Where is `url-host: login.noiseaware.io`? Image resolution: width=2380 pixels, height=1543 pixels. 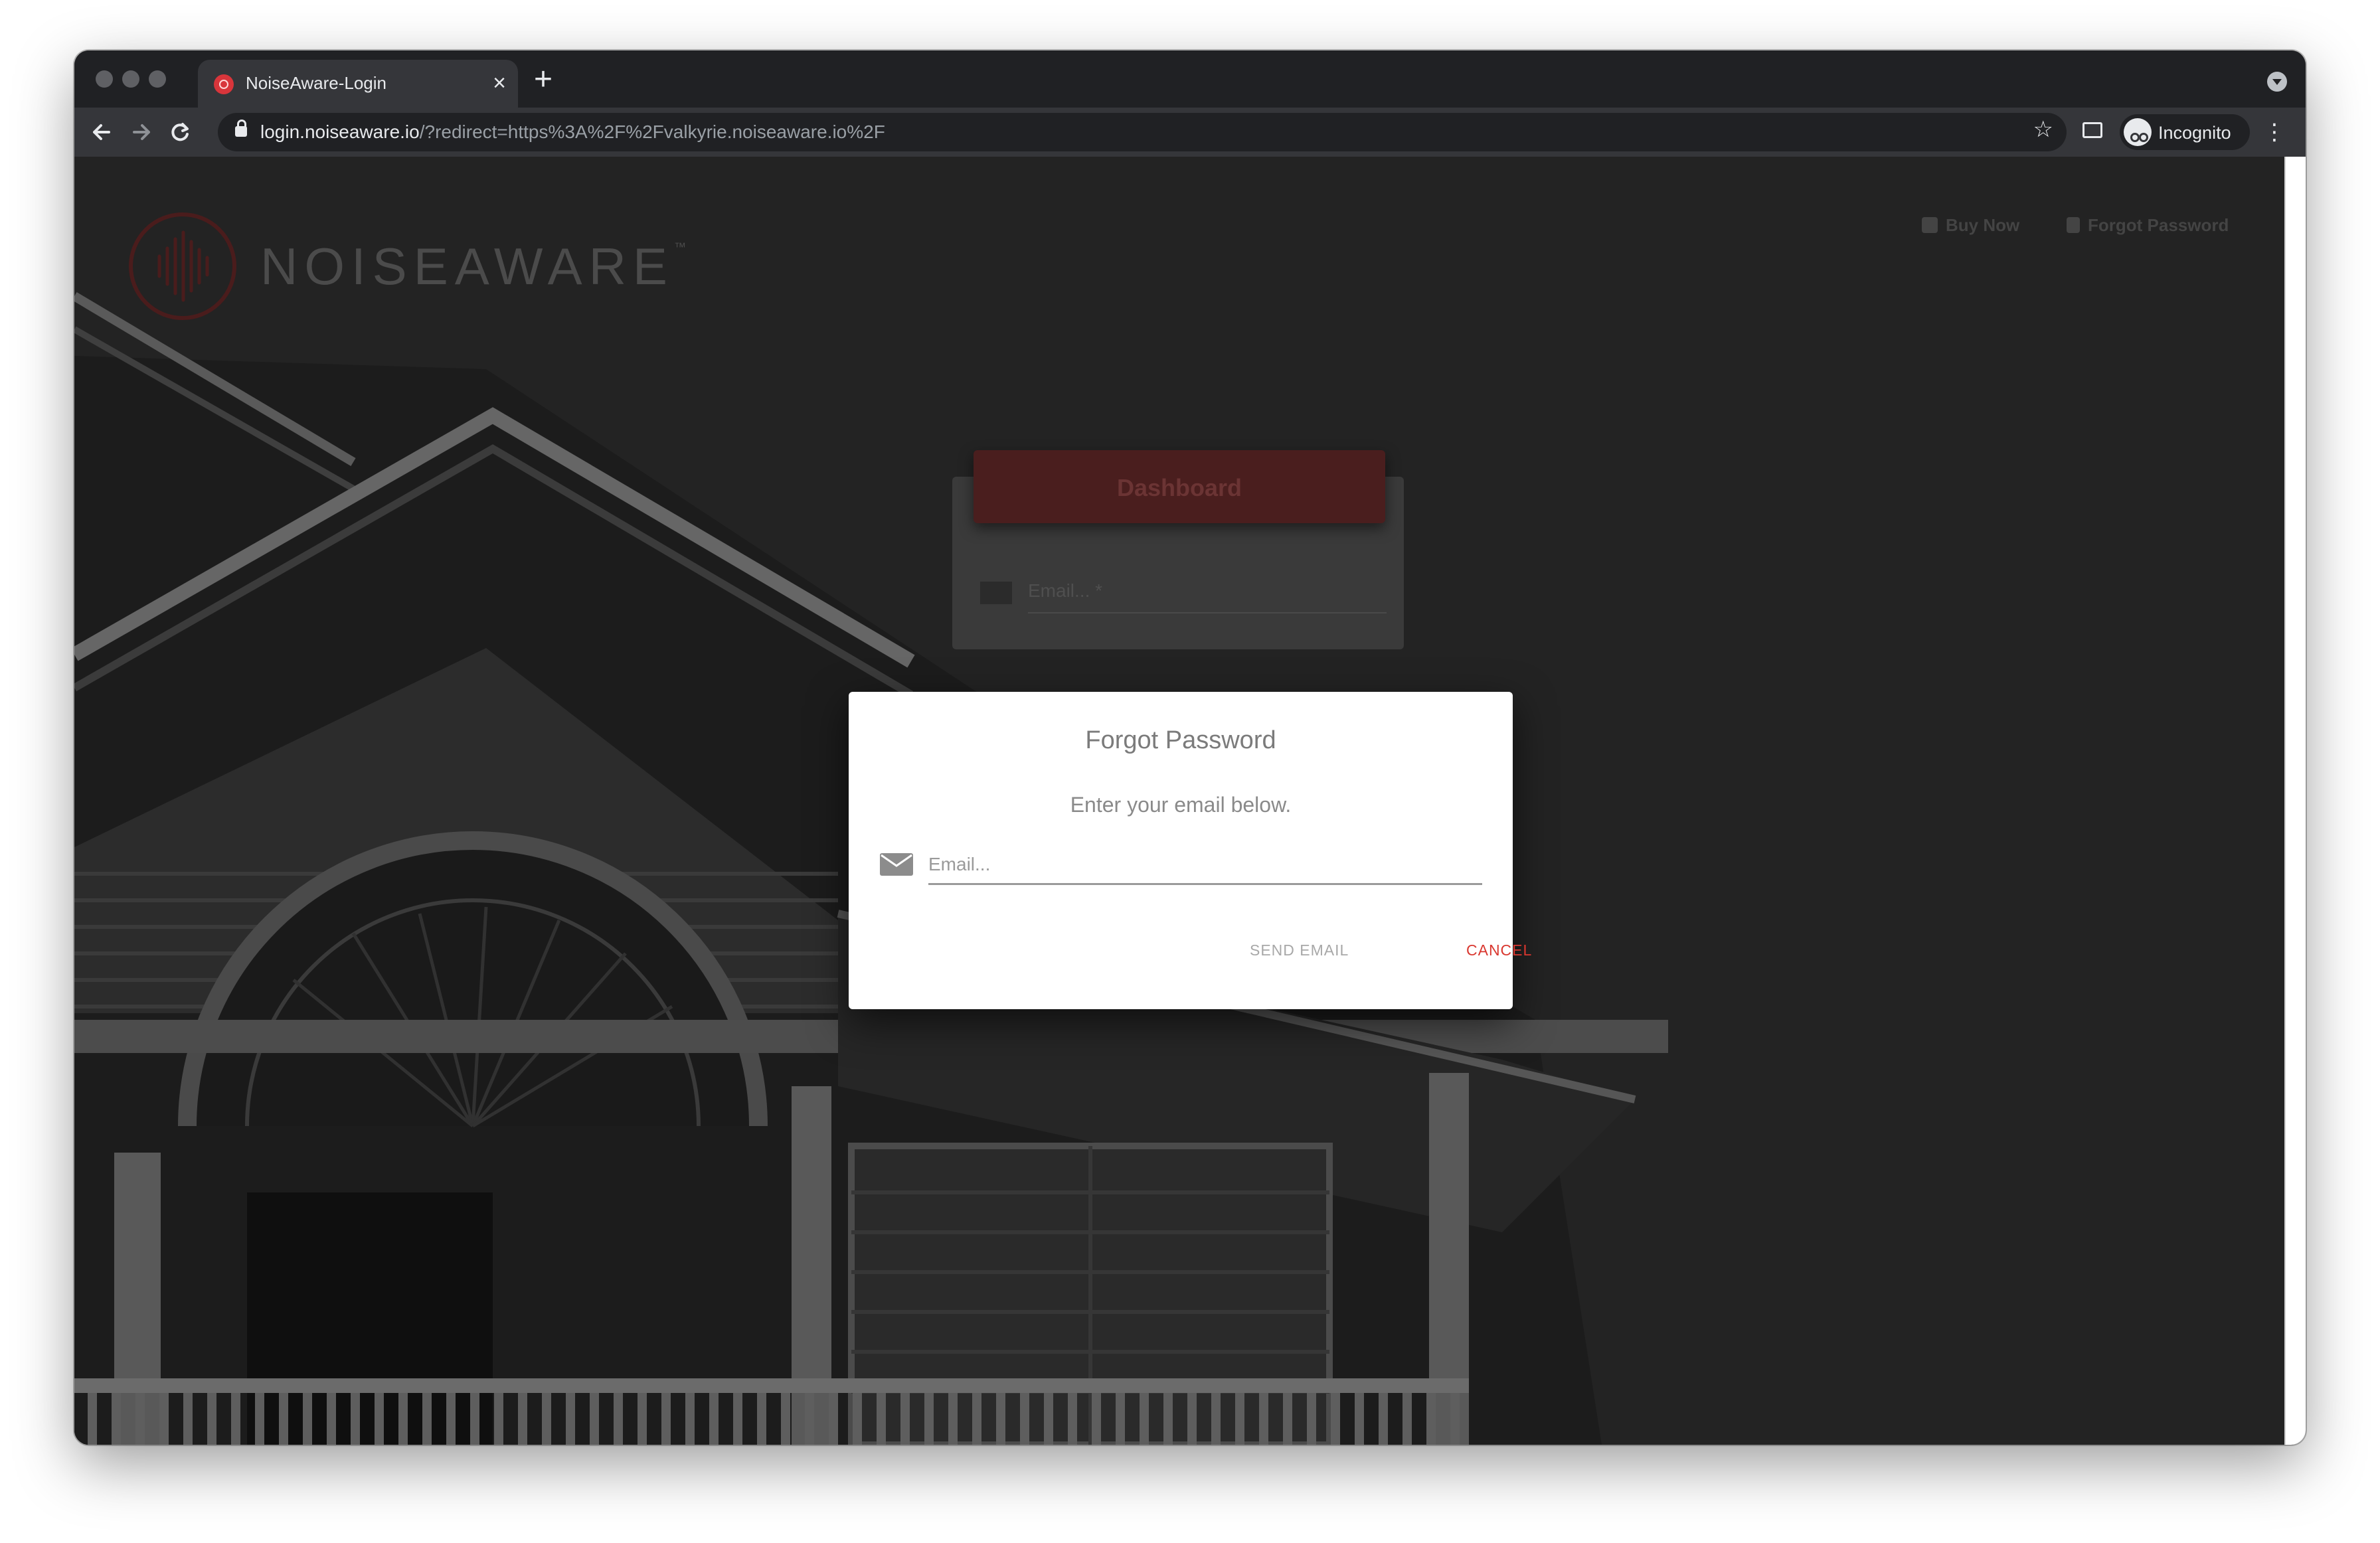 url-host: login.noiseaware.io is located at coordinates (340, 132).